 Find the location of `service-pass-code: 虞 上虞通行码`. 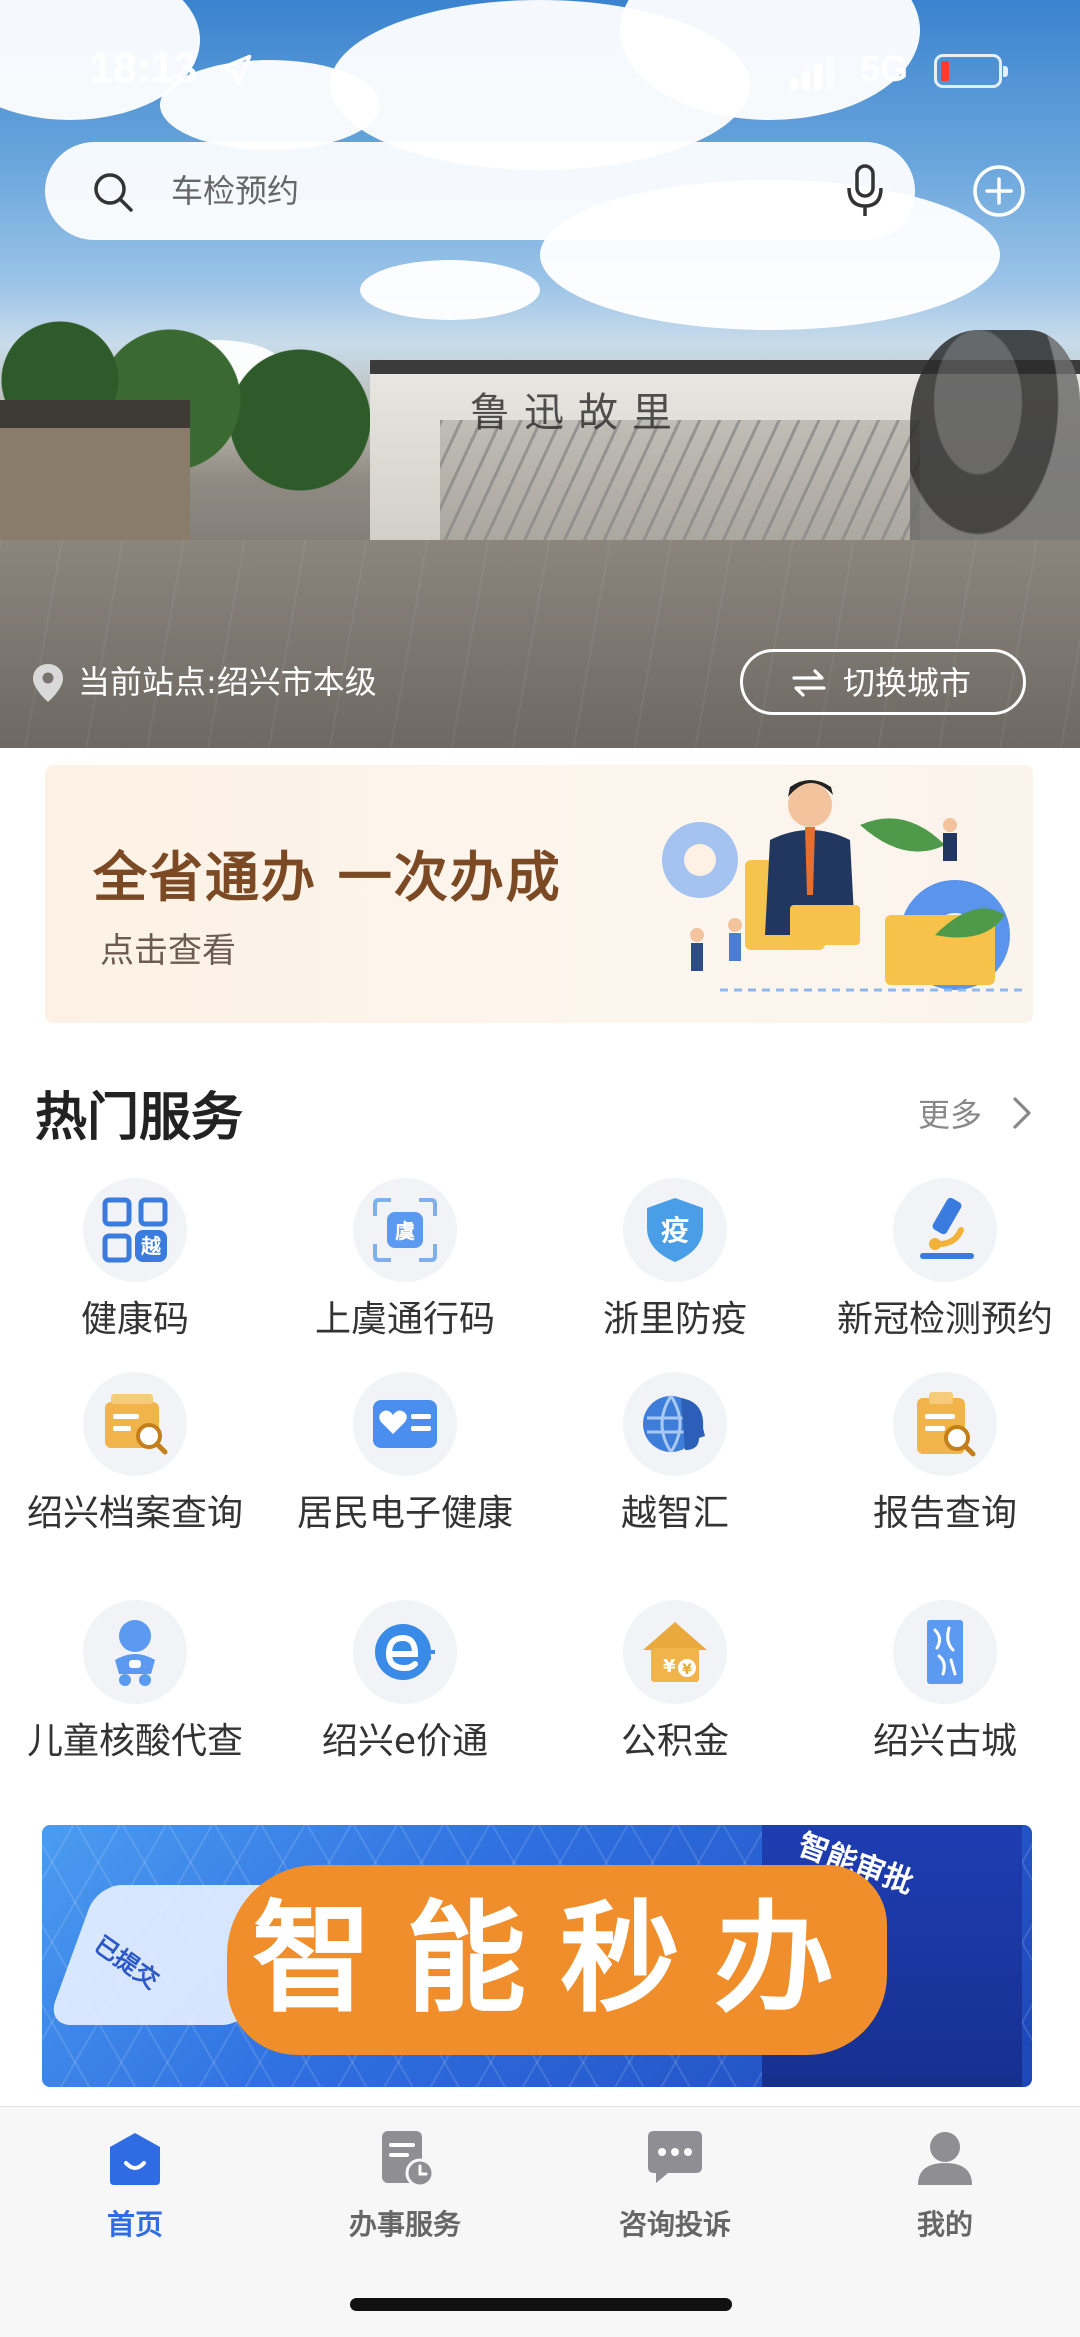

service-pass-code: 虞 上虞通行码 is located at coordinates (405, 1261).